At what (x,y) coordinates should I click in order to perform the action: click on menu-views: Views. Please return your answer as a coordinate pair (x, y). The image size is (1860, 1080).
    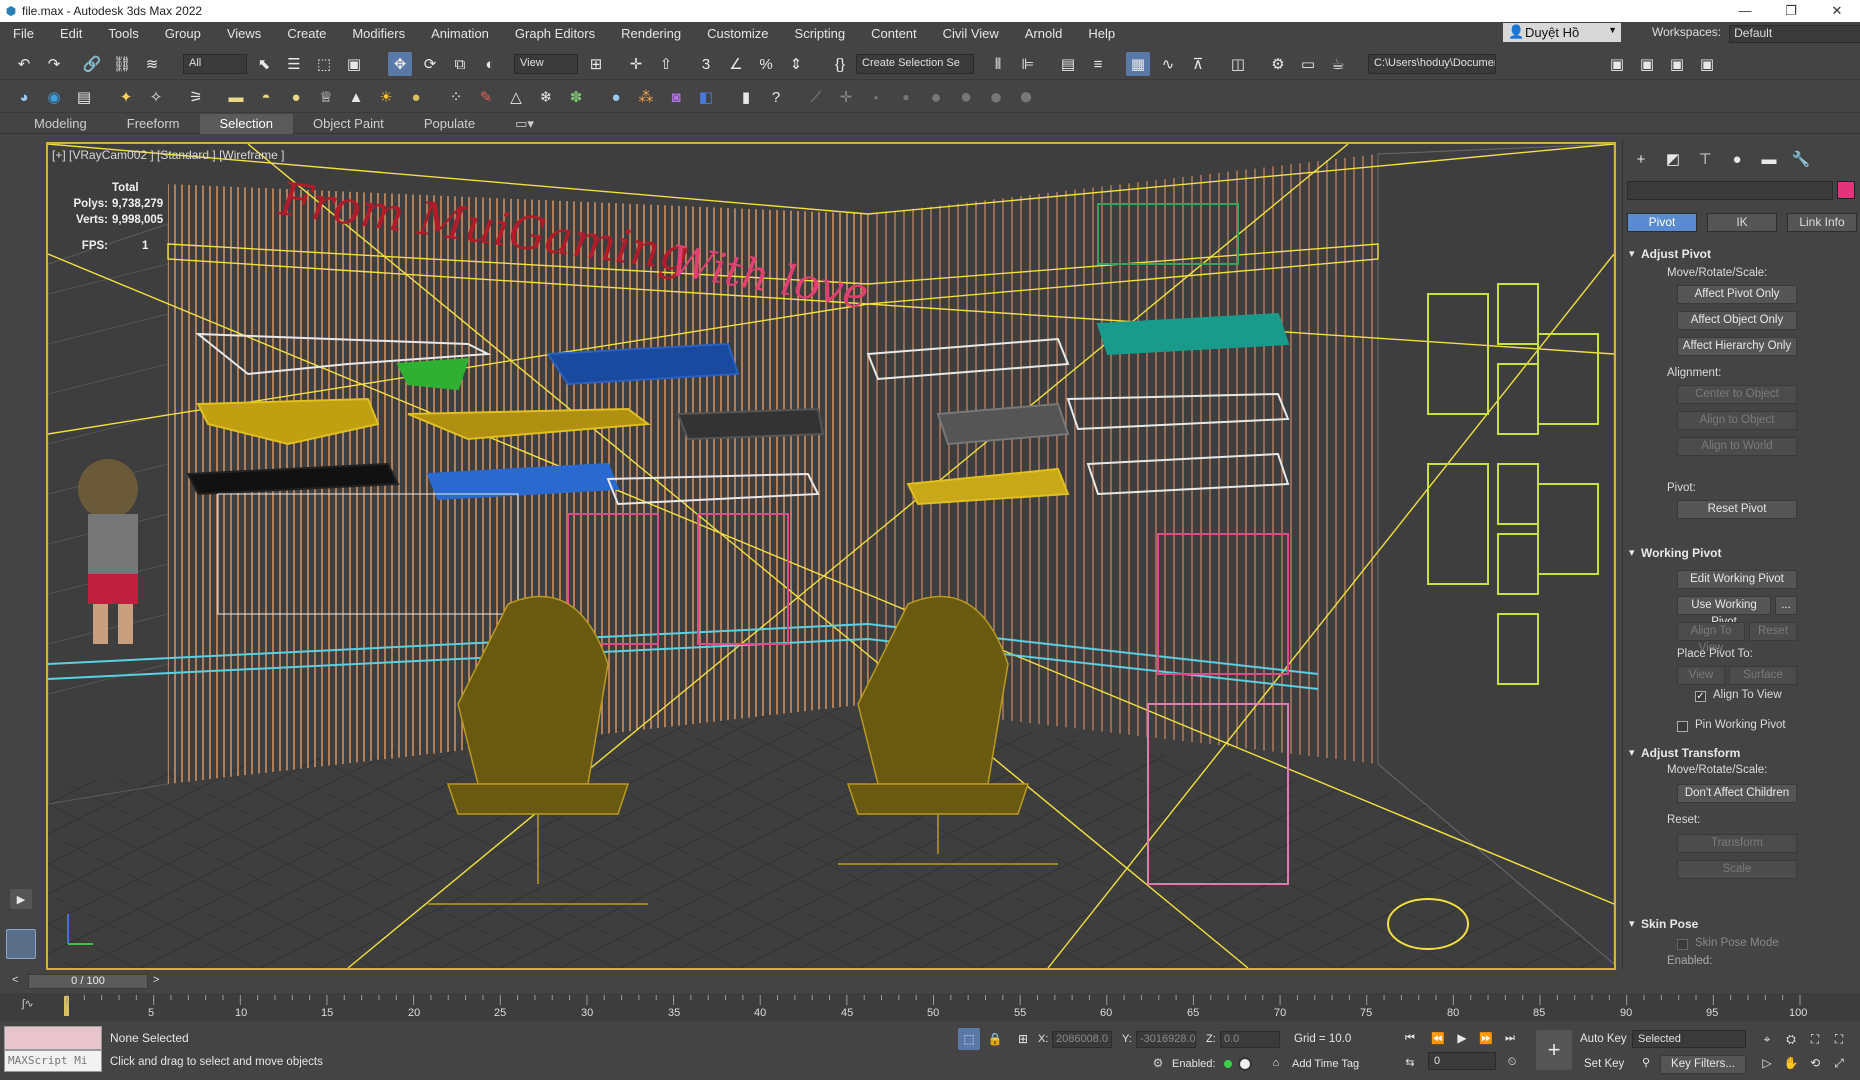
    Looking at the image, I should click on (244, 33).